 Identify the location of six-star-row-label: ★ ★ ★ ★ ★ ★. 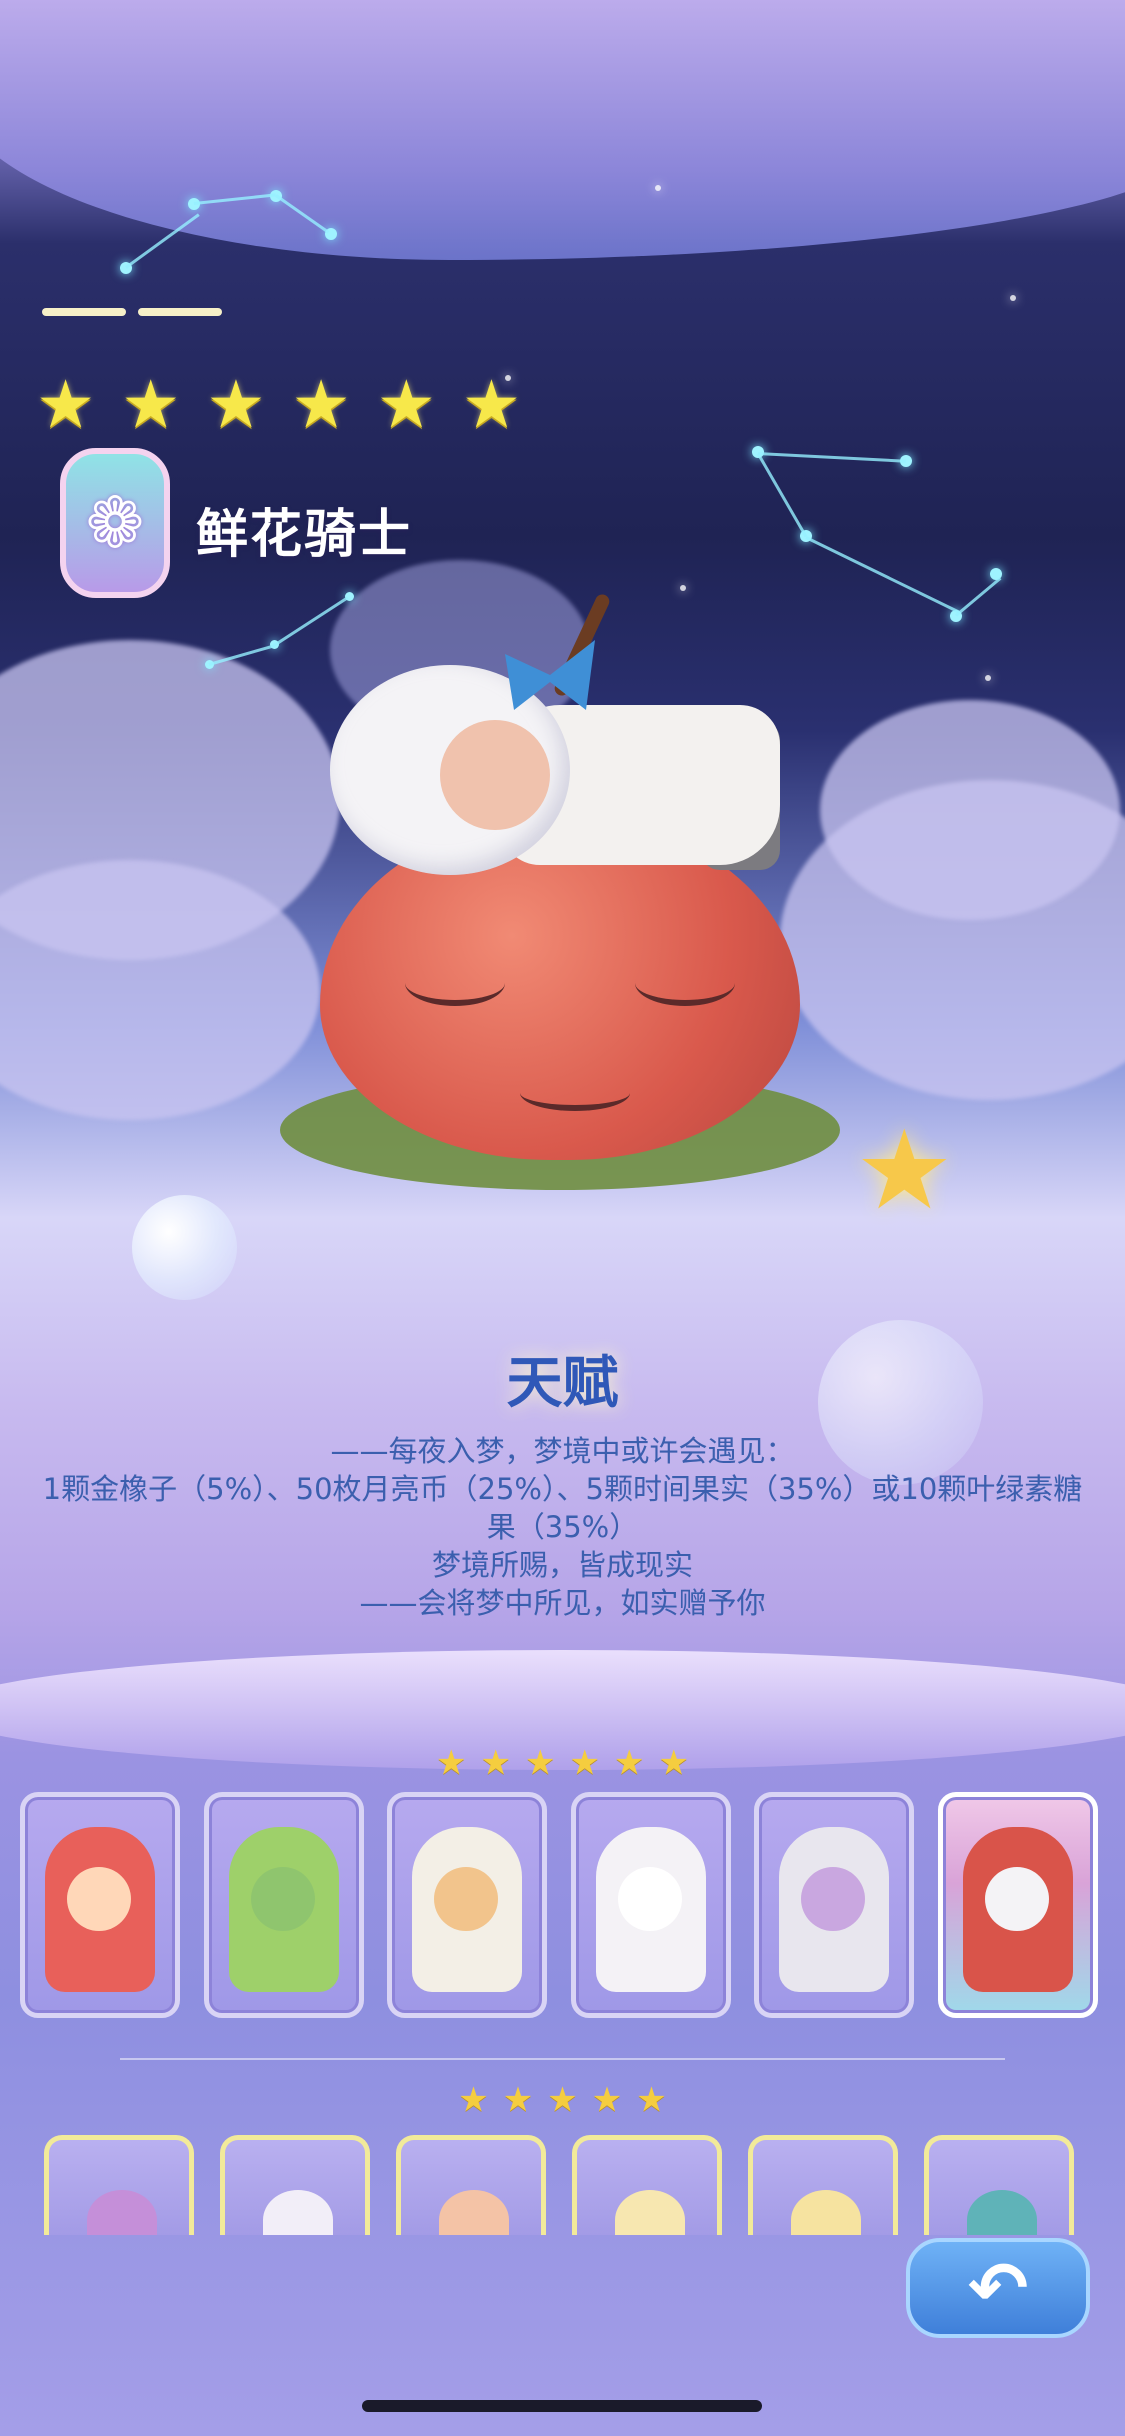
(562, 1763).